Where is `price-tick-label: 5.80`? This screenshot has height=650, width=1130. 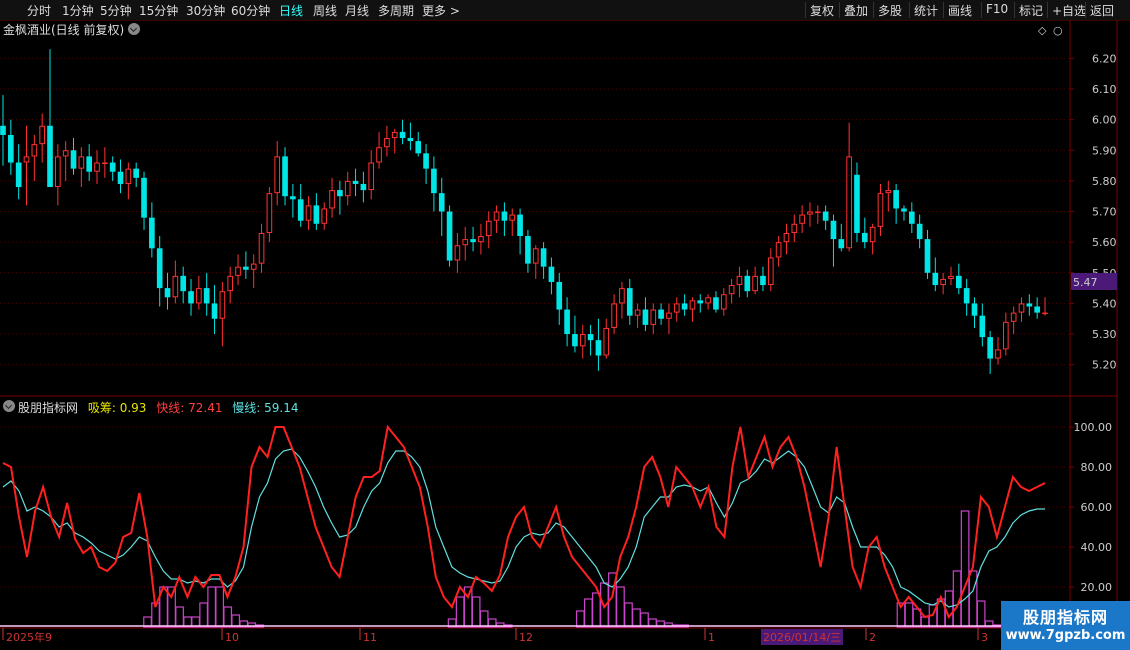
price-tick-label: 5.80 is located at coordinates (1104, 181).